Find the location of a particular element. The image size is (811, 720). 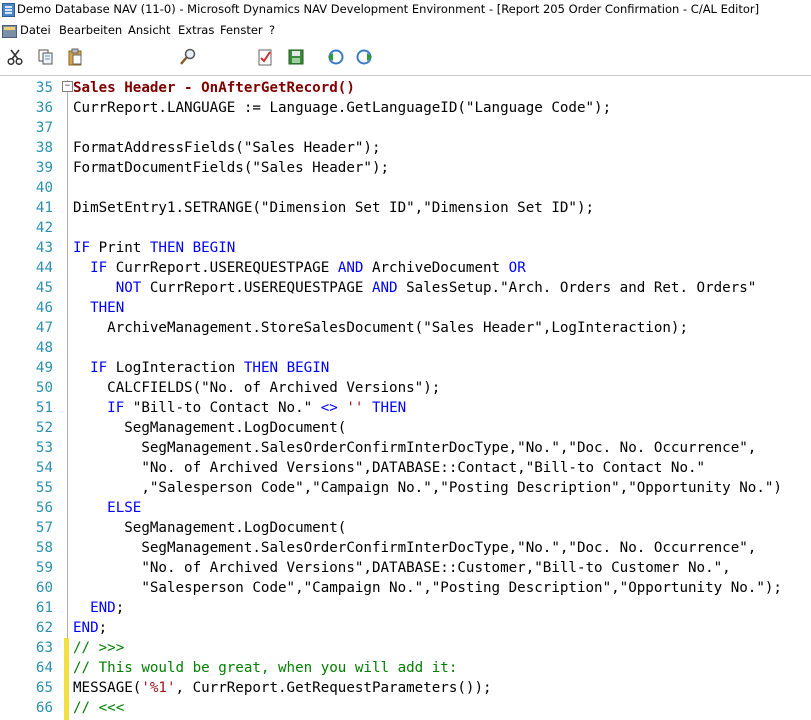

code-line: 42 is located at coordinates (405, 228).